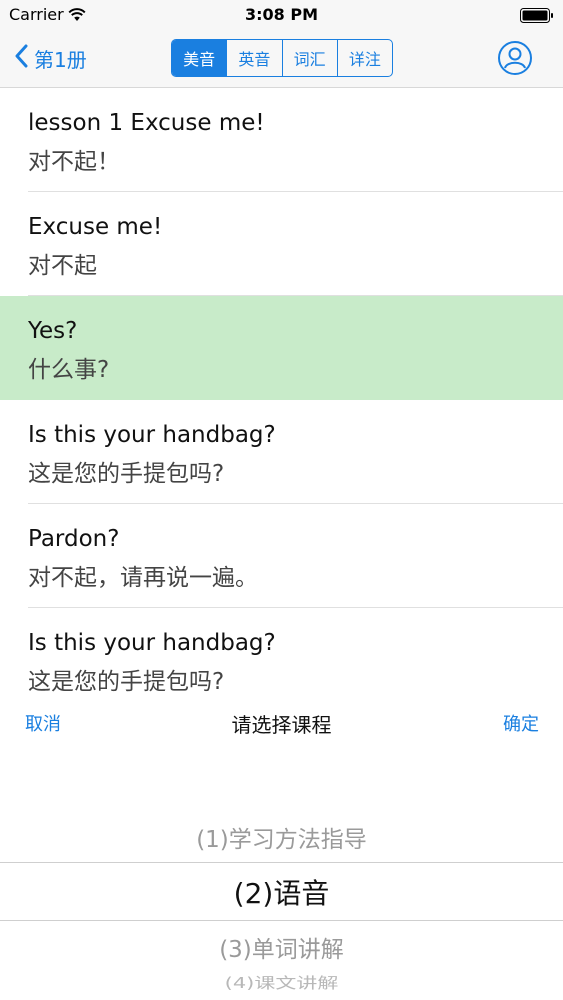 The width and height of the screenshot is (563, 1000). I want to click on list-item: lesson 1 Excuse me! 对不起！, so click(281, 140).